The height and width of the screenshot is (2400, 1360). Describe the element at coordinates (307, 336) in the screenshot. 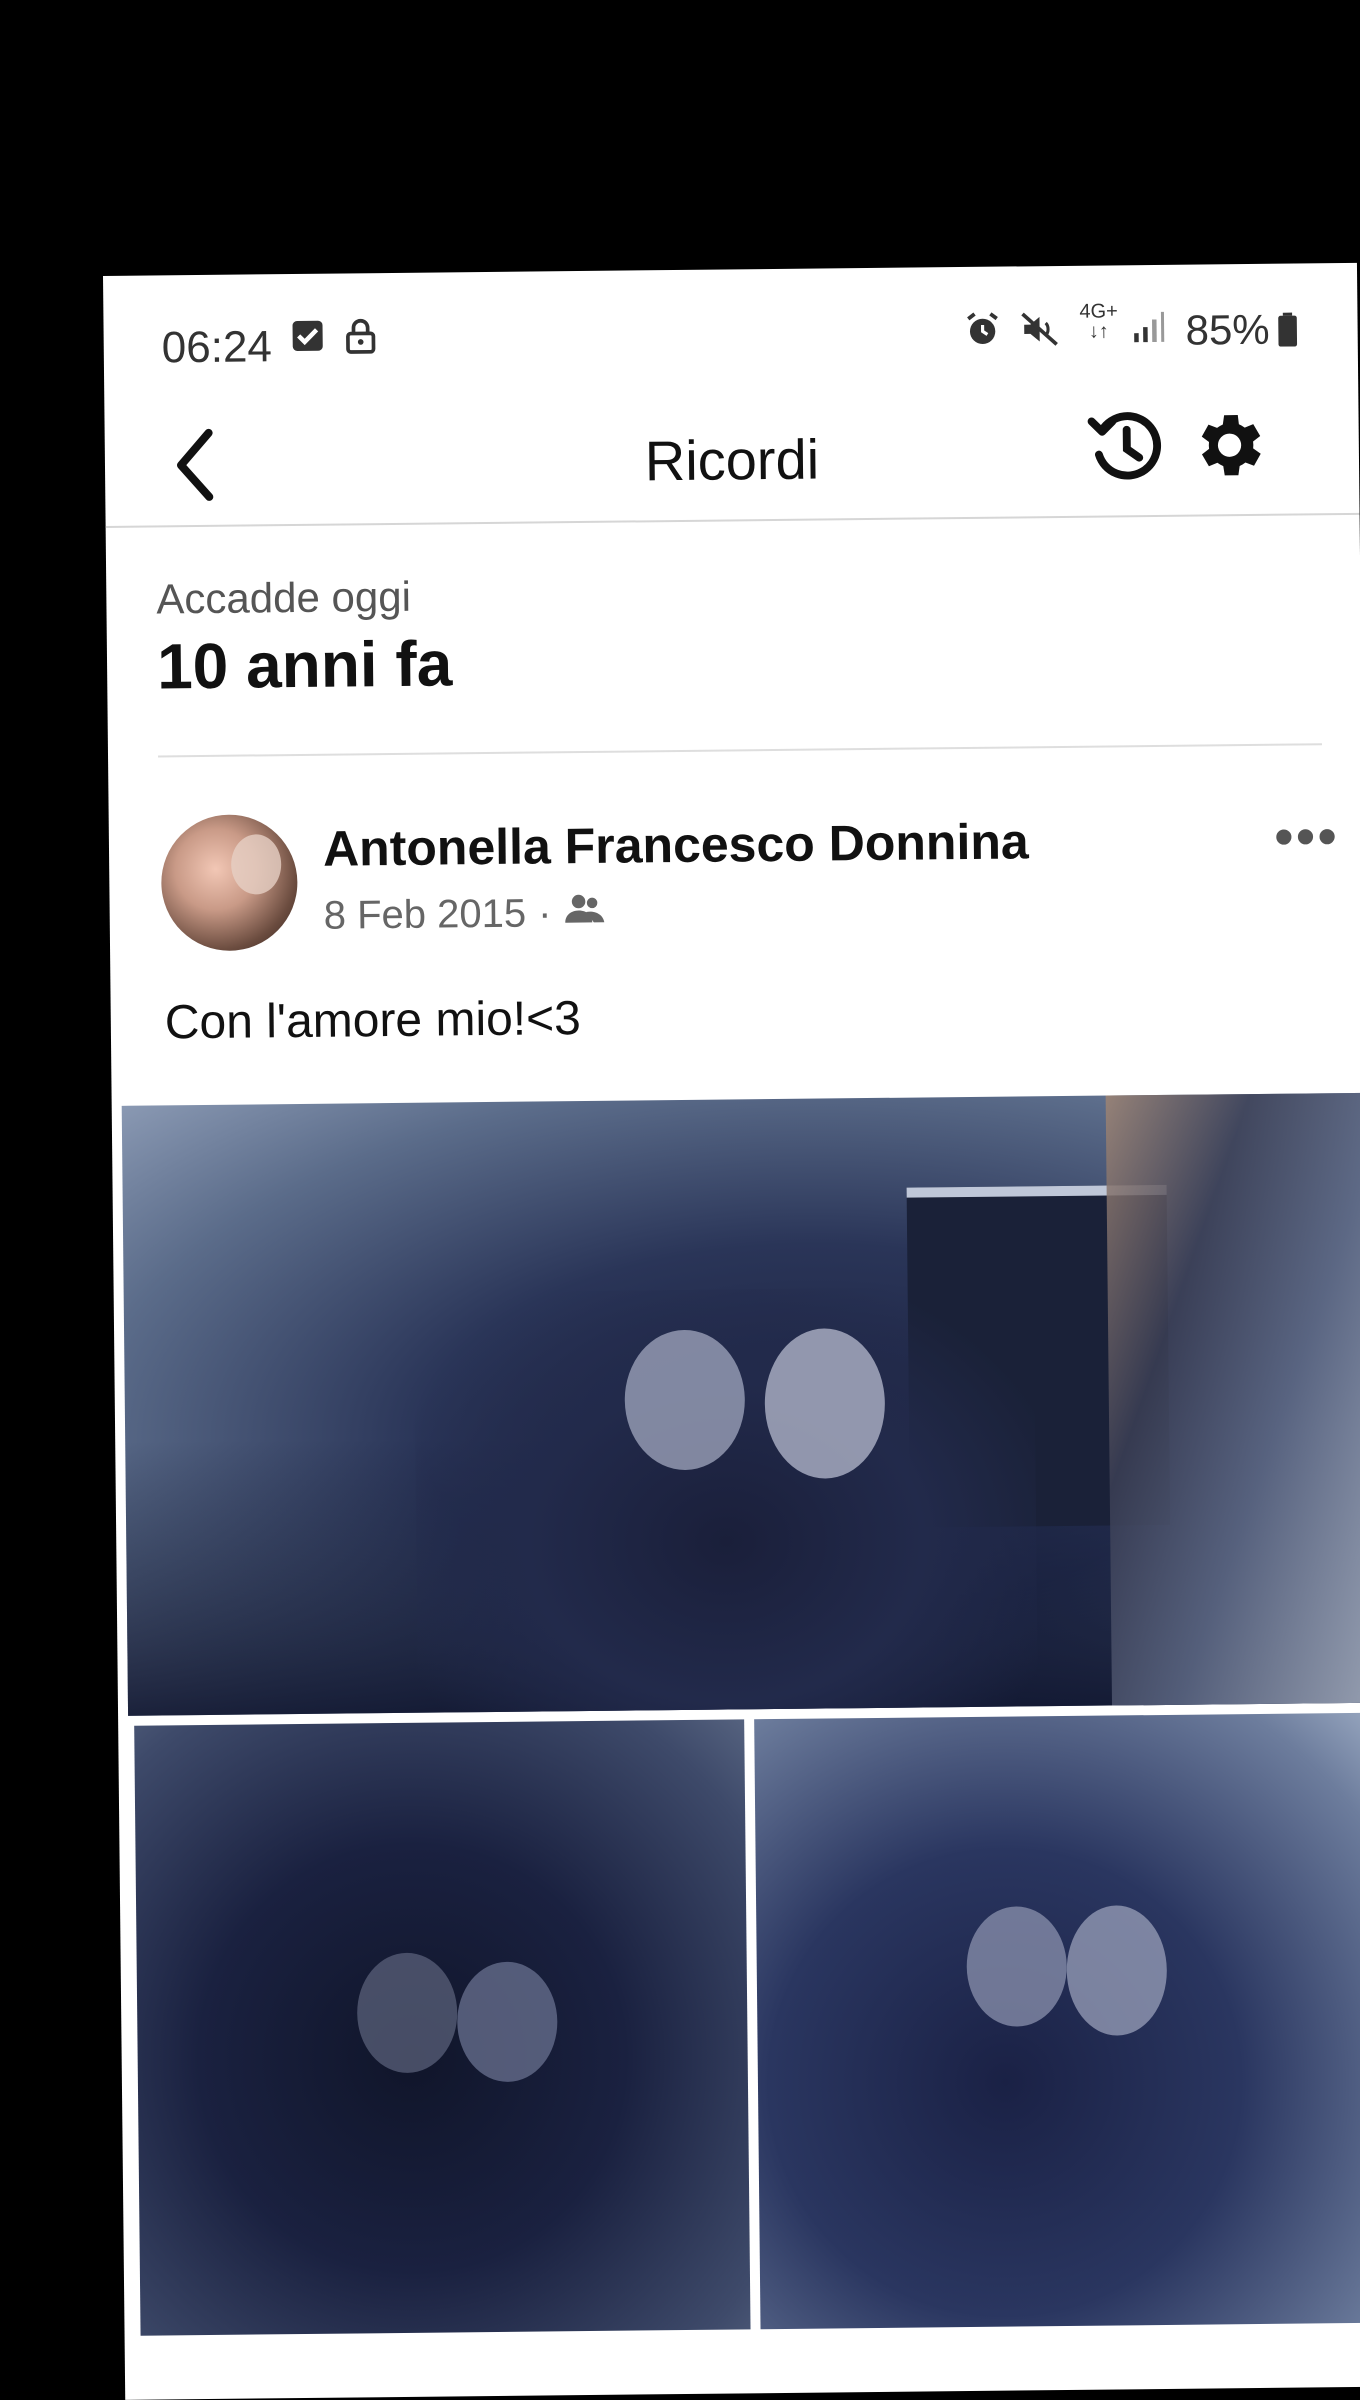

I see `checkbox-icon` at that location.